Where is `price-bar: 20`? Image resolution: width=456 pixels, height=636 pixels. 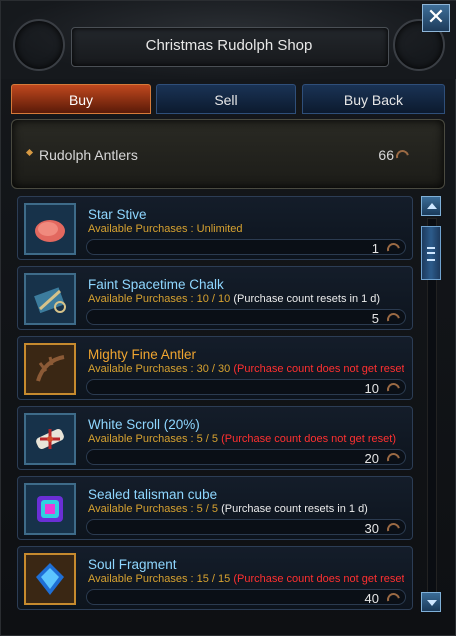
price-bar: 20 is located at coordinates (246, 457).